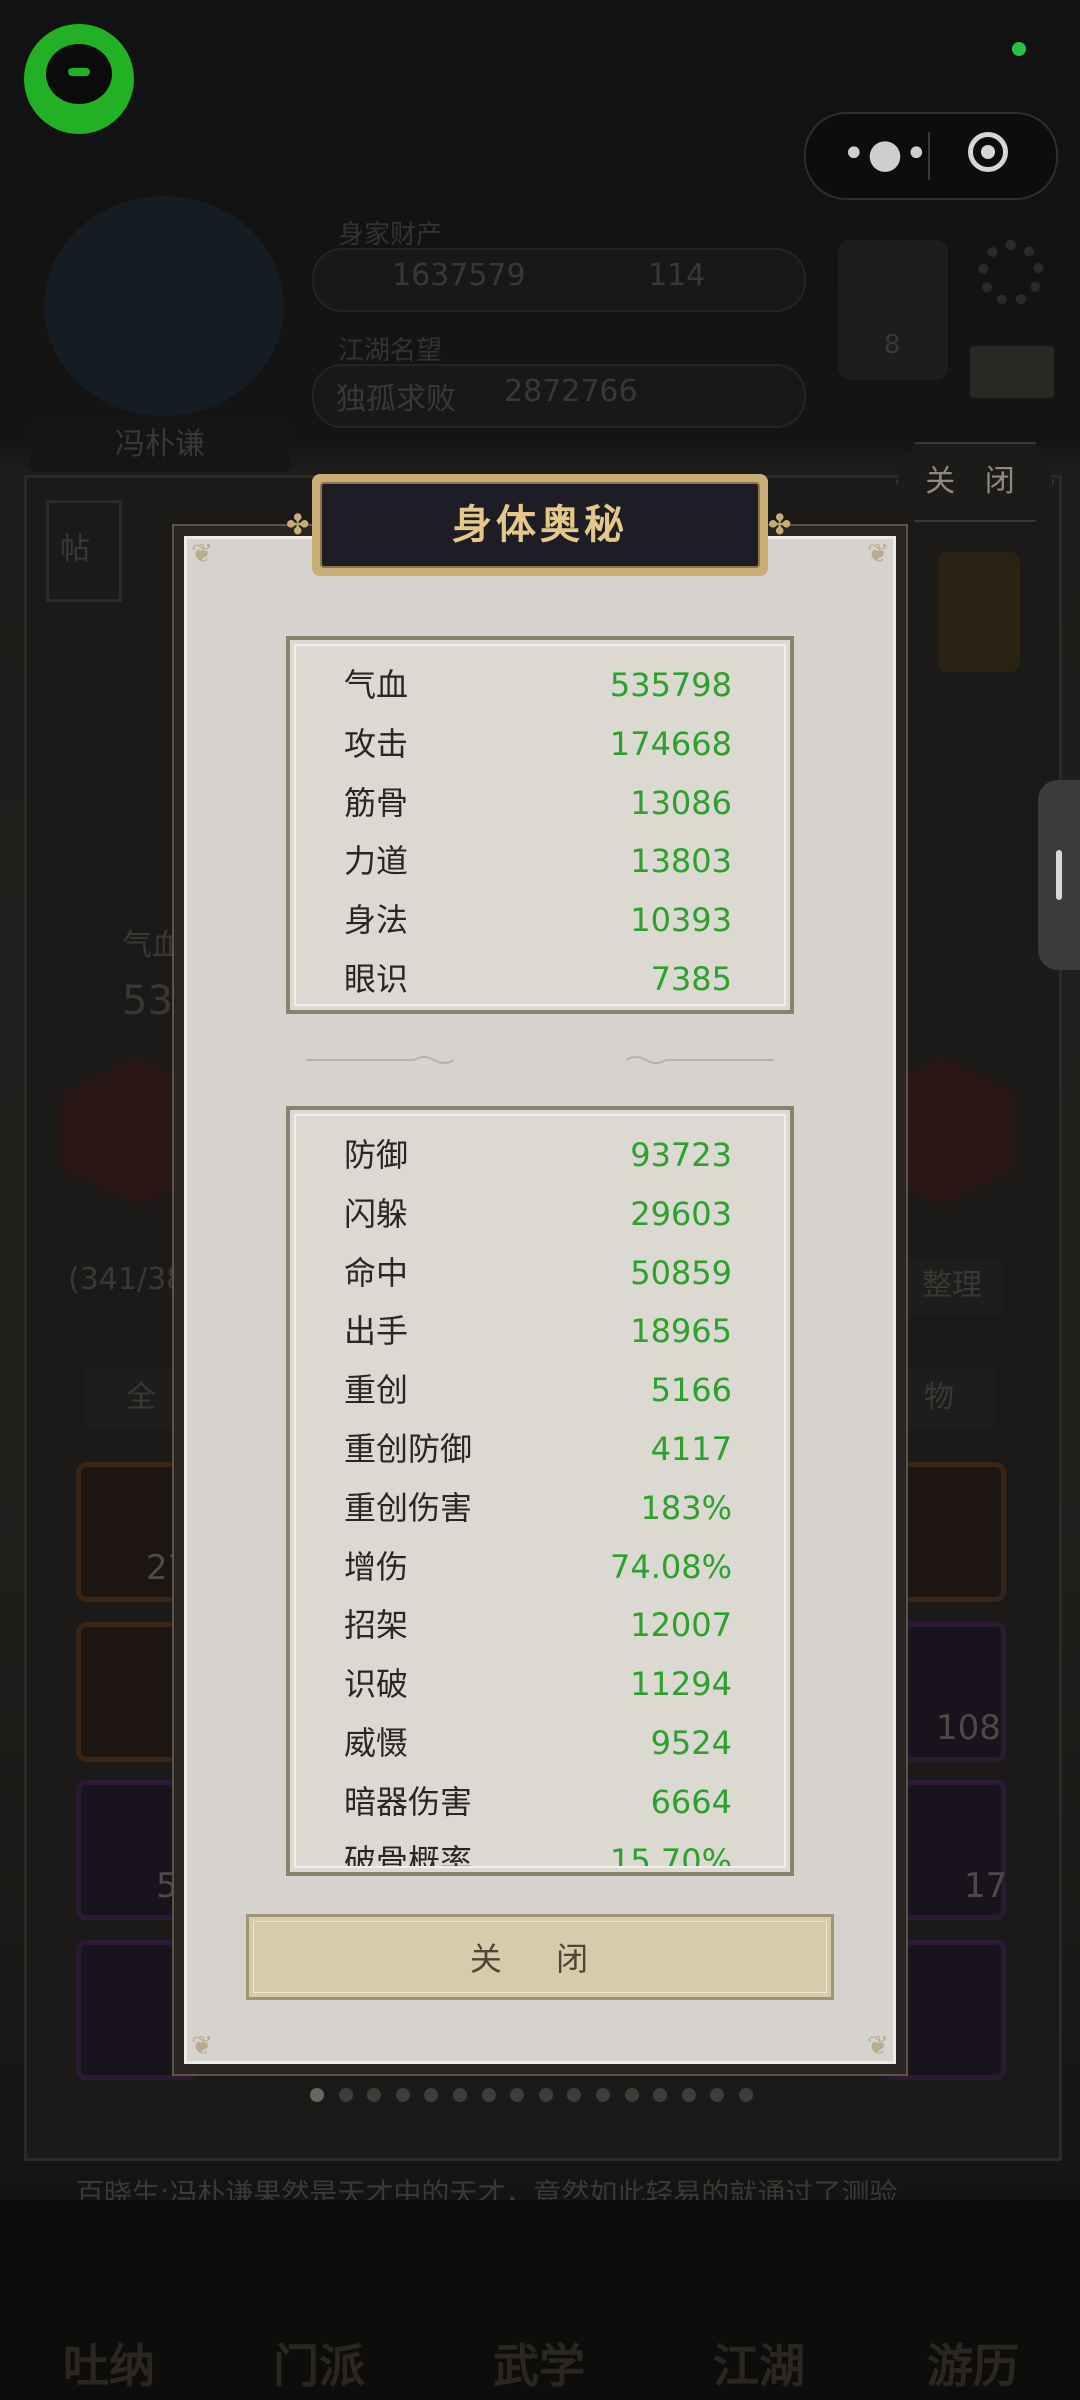  Describe the element at coordinates (681, 1272) in the screenshot. I see `stat-value: 50859` at that location.